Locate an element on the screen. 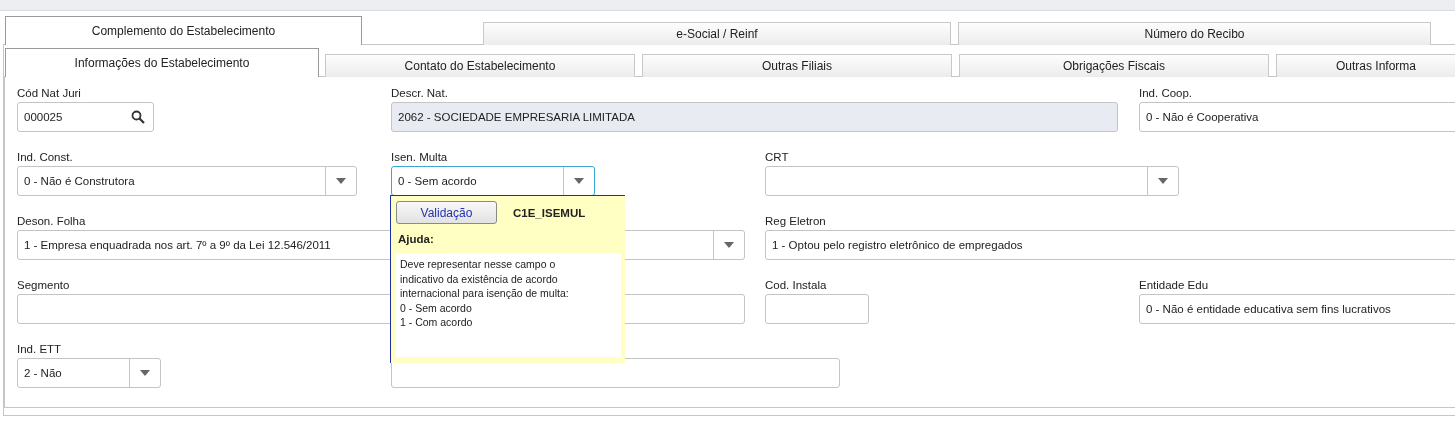 This screenshot has height=425, width=1455. search-icon is located at coordinates (138, 117).